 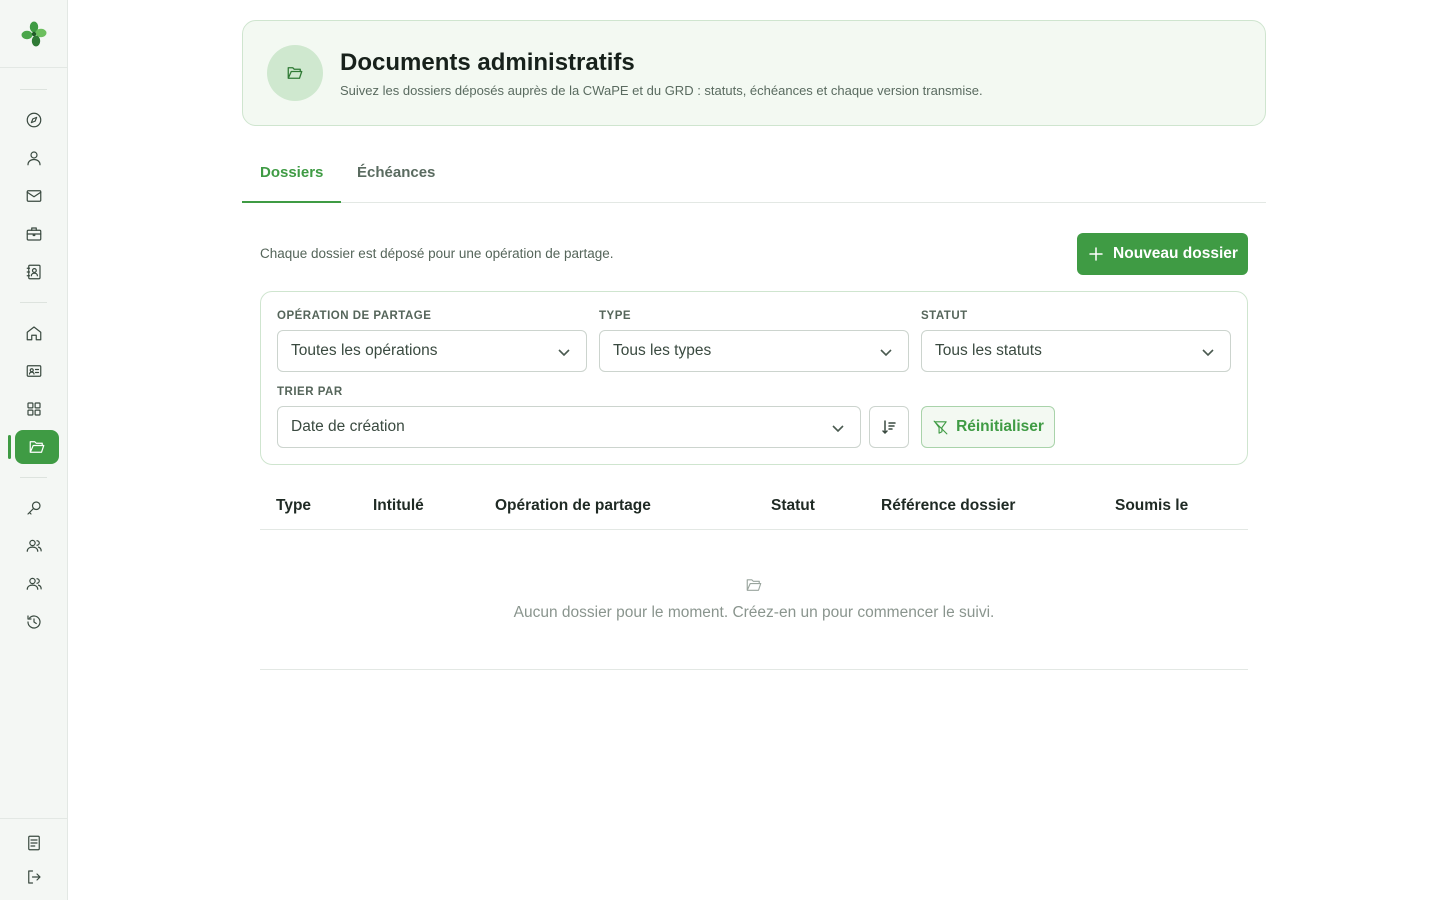 What do you see at coordinates (1076, 351) in the screenshot?
I see `filter-status-select: Tous les statuts` at bounding box center [1076, 351].